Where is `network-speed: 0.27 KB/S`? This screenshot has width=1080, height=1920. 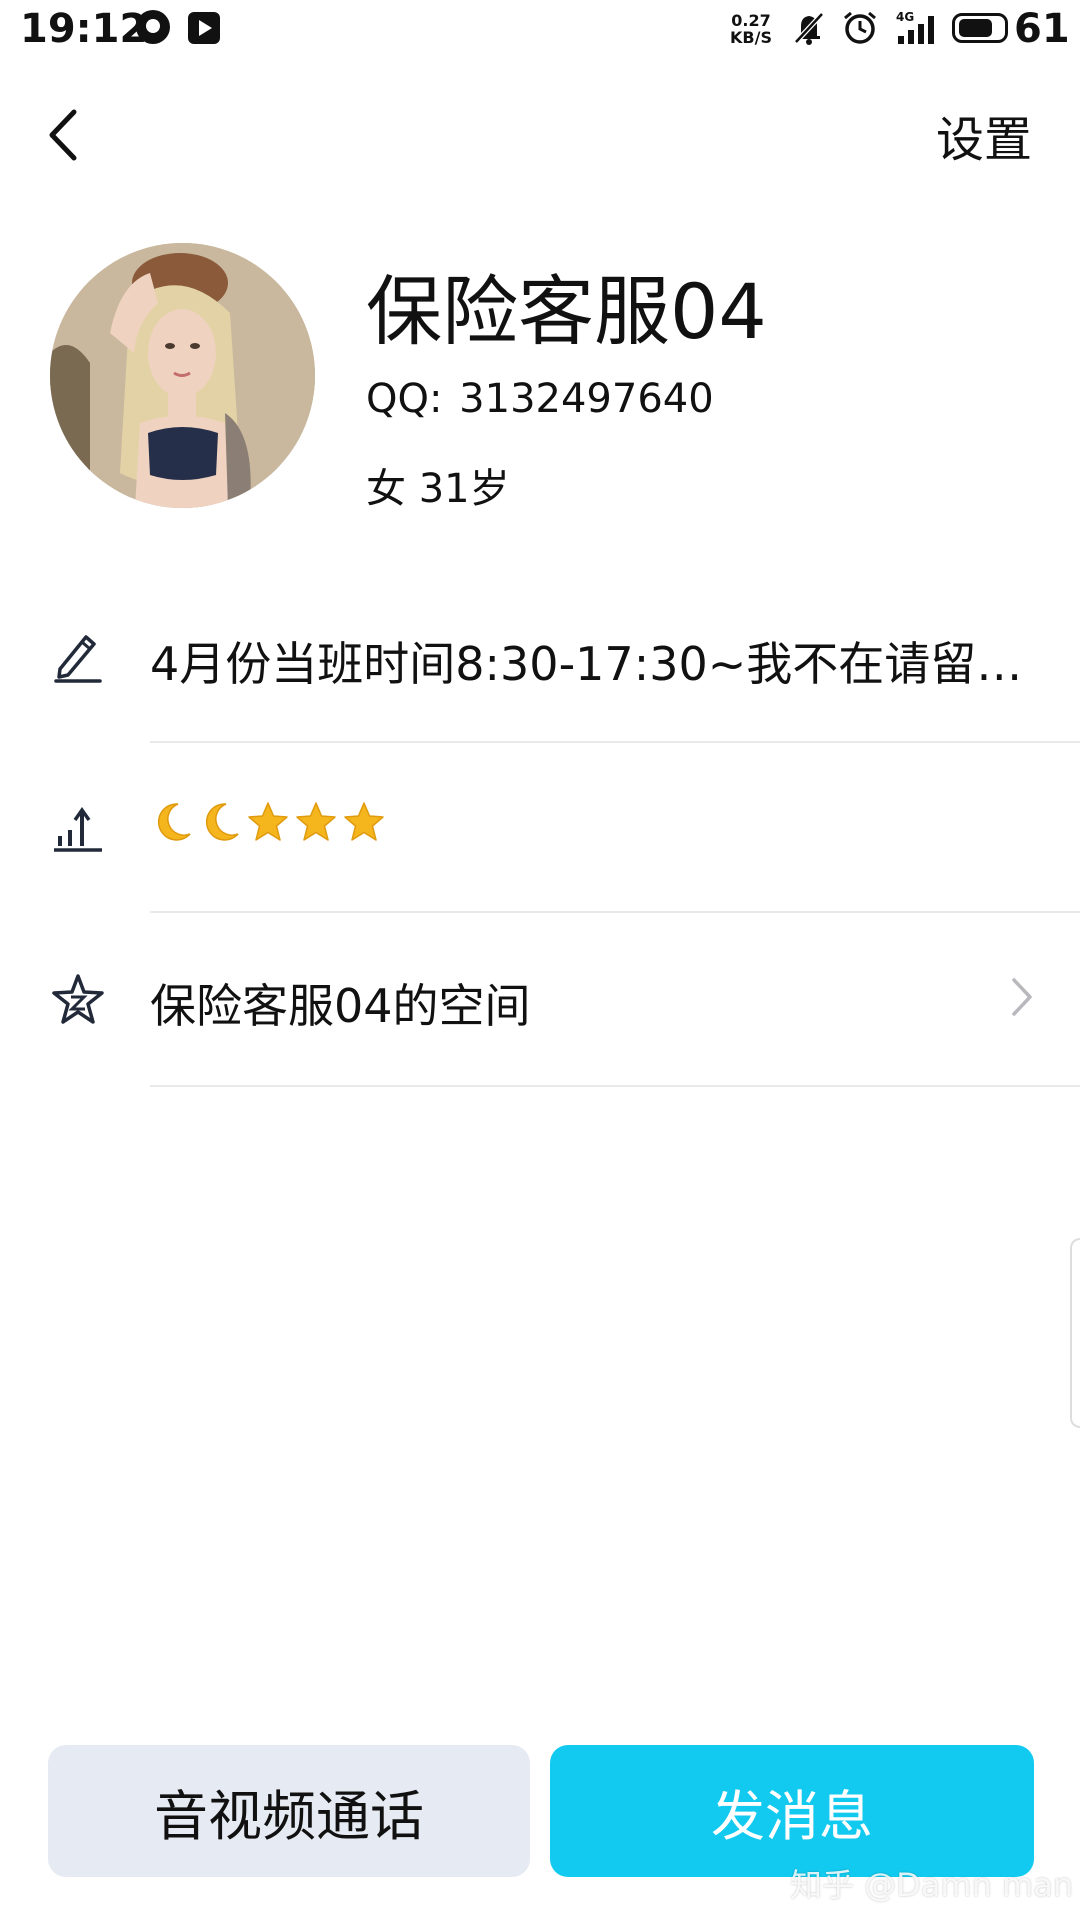 network-speed: 0.27 KB/S is located at coordinates (751, 29).